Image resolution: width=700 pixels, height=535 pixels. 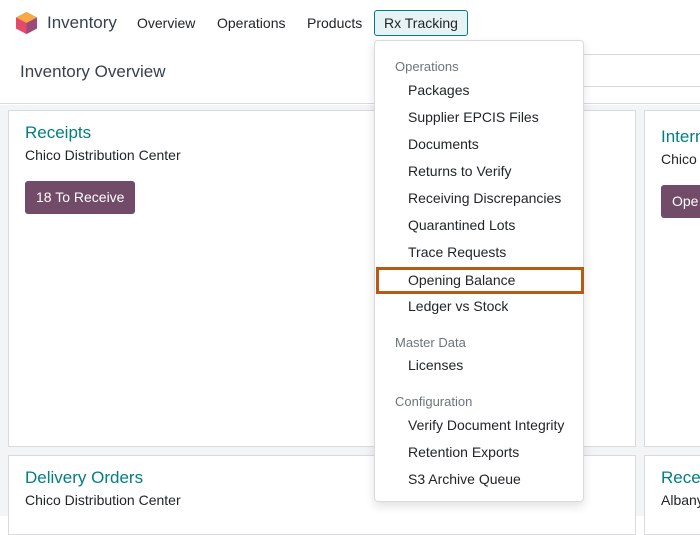 I want to click on control-panel: Inventory Overview, so click(x=350, y=75).